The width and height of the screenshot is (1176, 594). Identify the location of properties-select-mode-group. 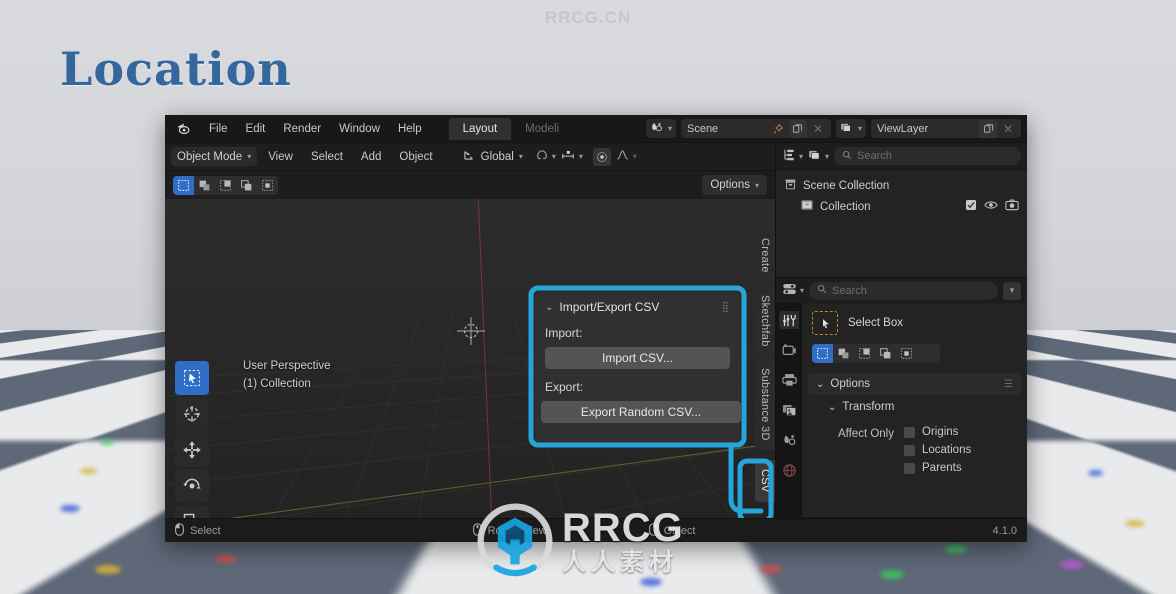
(876, 353).